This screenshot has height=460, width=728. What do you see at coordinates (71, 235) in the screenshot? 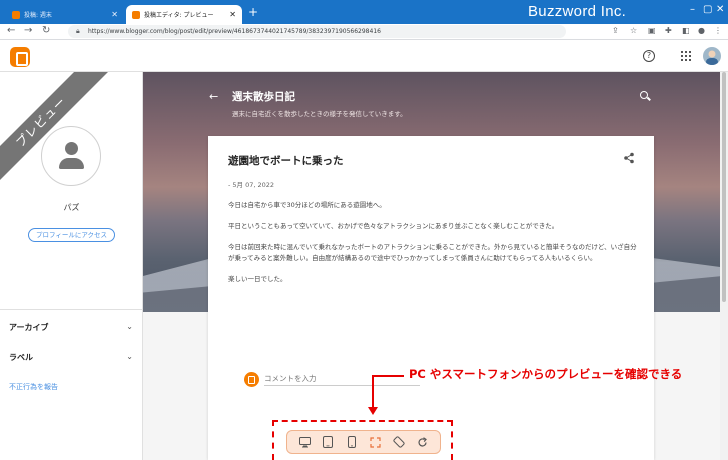
I see `visit-profile-button: プロフィールにアクセス` at bounding box center [71, 235].